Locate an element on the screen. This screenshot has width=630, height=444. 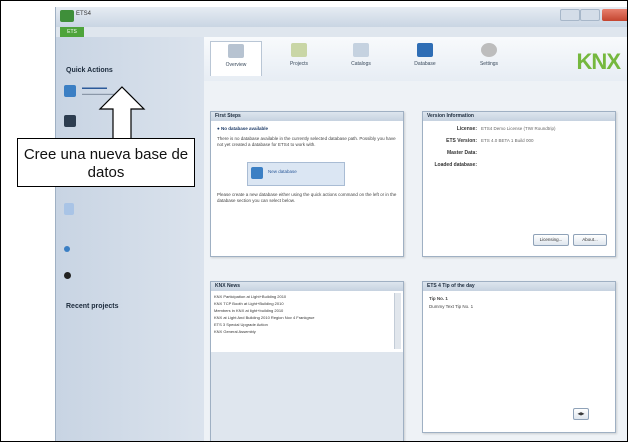
quick-action-import is located at coordinates (124, 210).